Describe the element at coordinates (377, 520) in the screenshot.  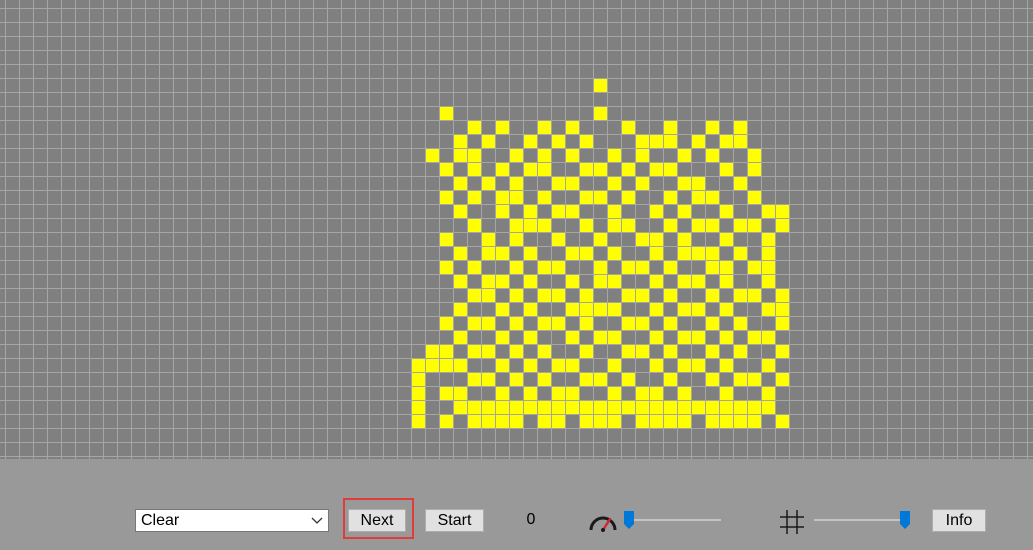
I see `next-button: Next` at that location.